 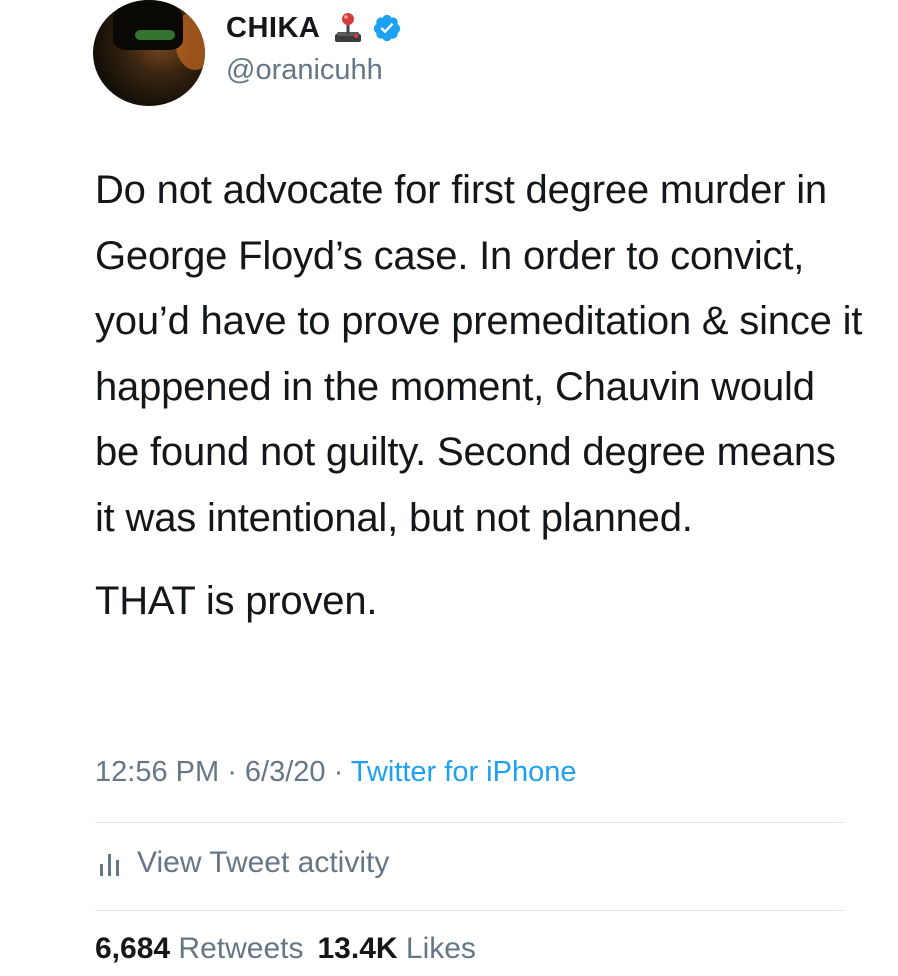 I want to click on avatar, so click(x=149, y=53).